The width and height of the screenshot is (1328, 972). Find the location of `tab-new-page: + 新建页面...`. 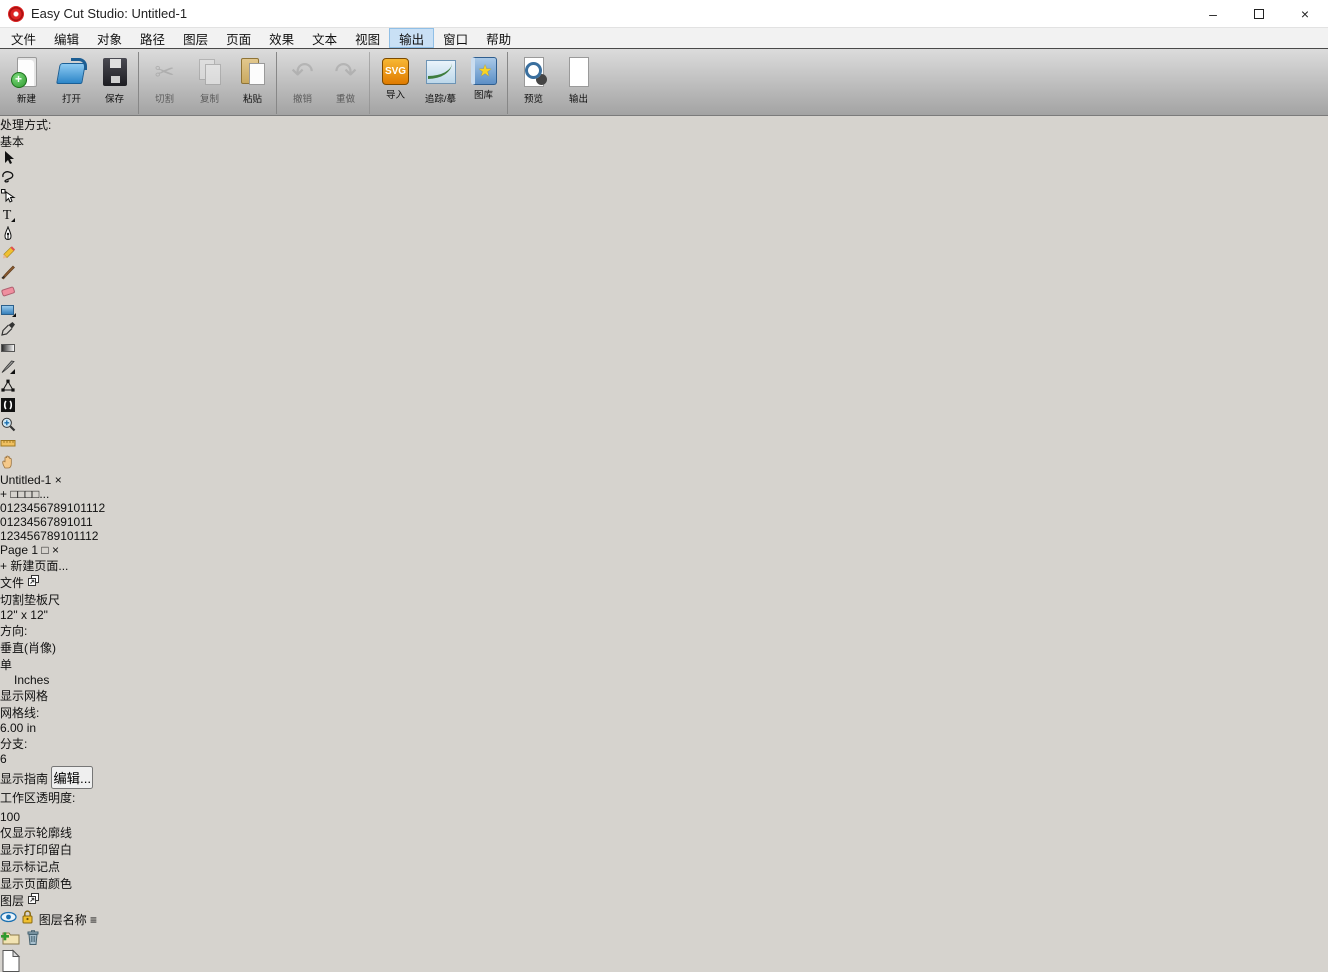

tab-new-page: + 新建页面... is located at coordinates (664, 565).